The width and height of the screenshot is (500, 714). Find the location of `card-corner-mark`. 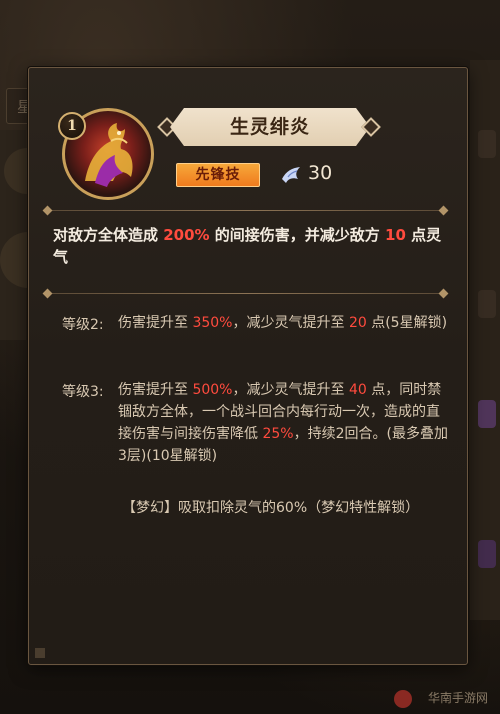

card-corner-mark is located at coordinates (40, 653).